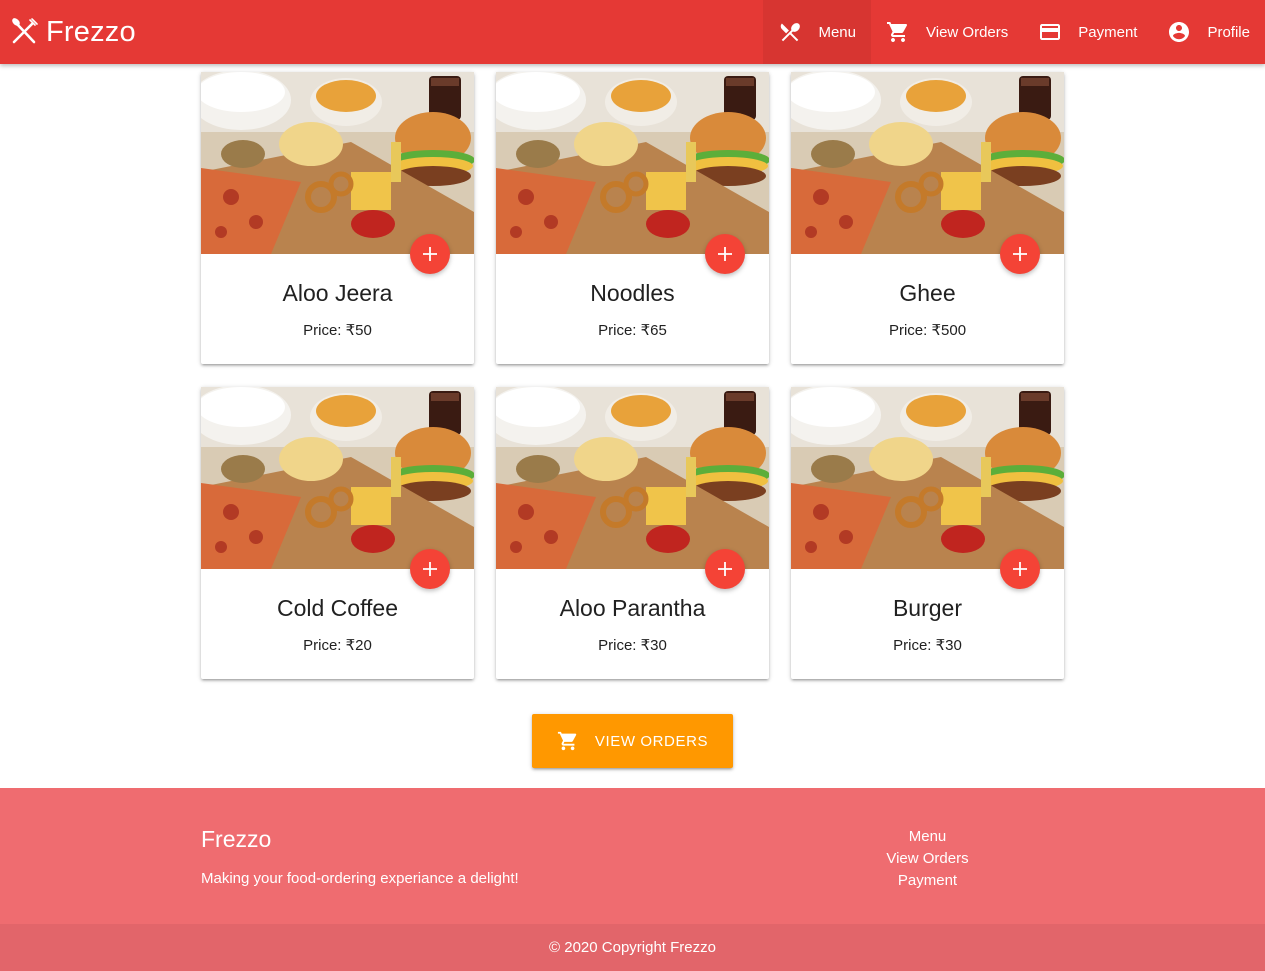 This screenshot has width=1265, height=971. Describe the element at coordinates (1179, 32) in the screenshot. I see `account-circle-icon` at that location.